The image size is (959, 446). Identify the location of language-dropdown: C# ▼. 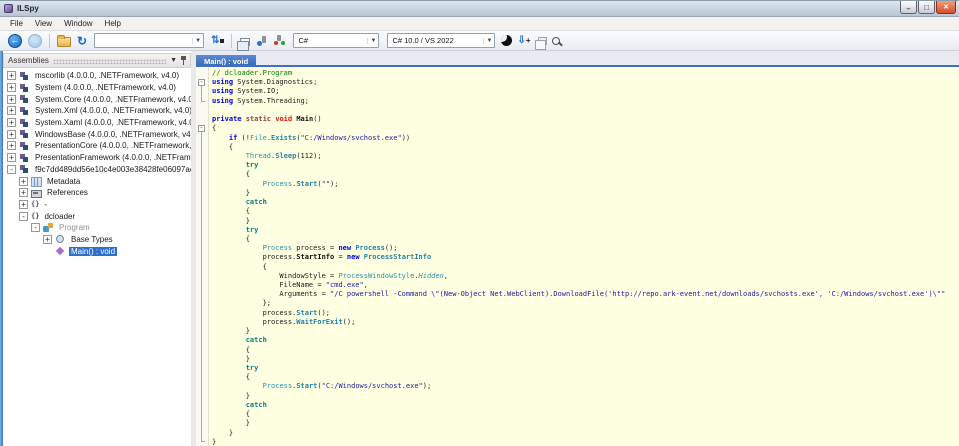
(336, 40).